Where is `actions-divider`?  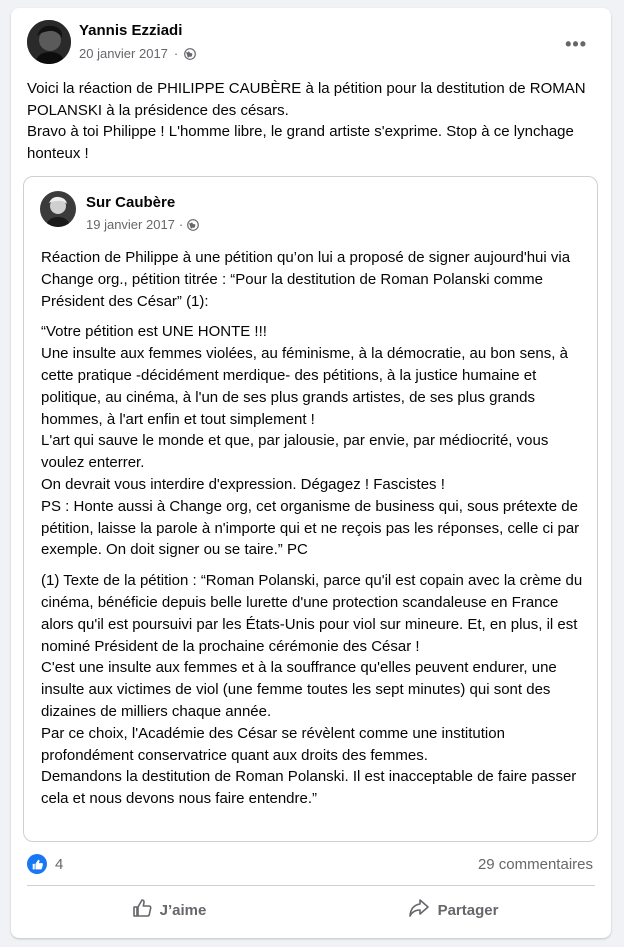
actions-divider is located at coordinates (311, 885).